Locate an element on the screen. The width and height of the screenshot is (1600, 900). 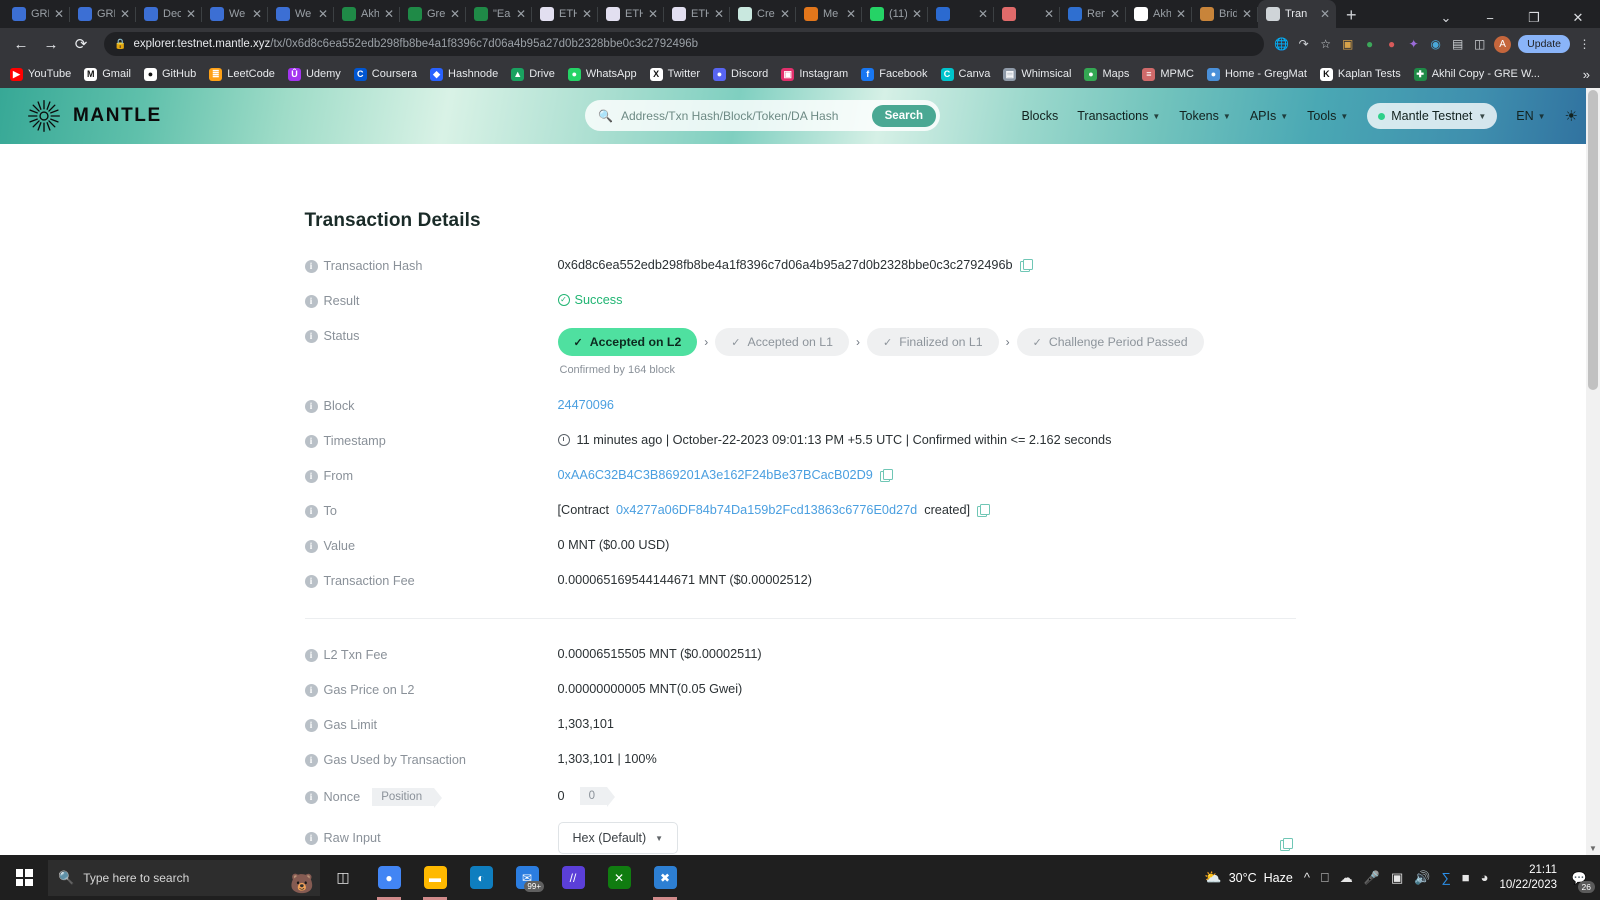
xbox-icon: ✕ is located at coordinates (619, 877).